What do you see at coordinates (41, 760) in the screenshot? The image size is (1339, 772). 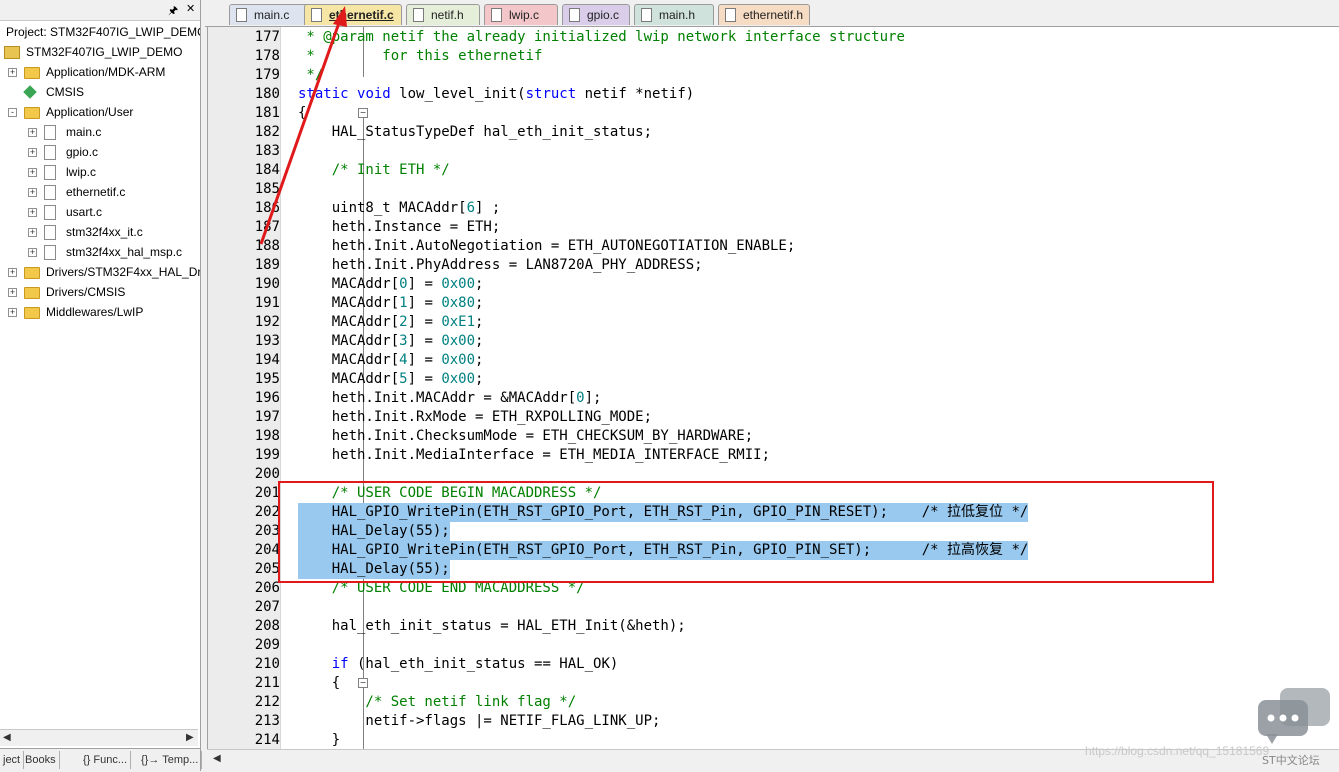 I see `panel-bottom-tab: Books` at bounding box center [41, 760].